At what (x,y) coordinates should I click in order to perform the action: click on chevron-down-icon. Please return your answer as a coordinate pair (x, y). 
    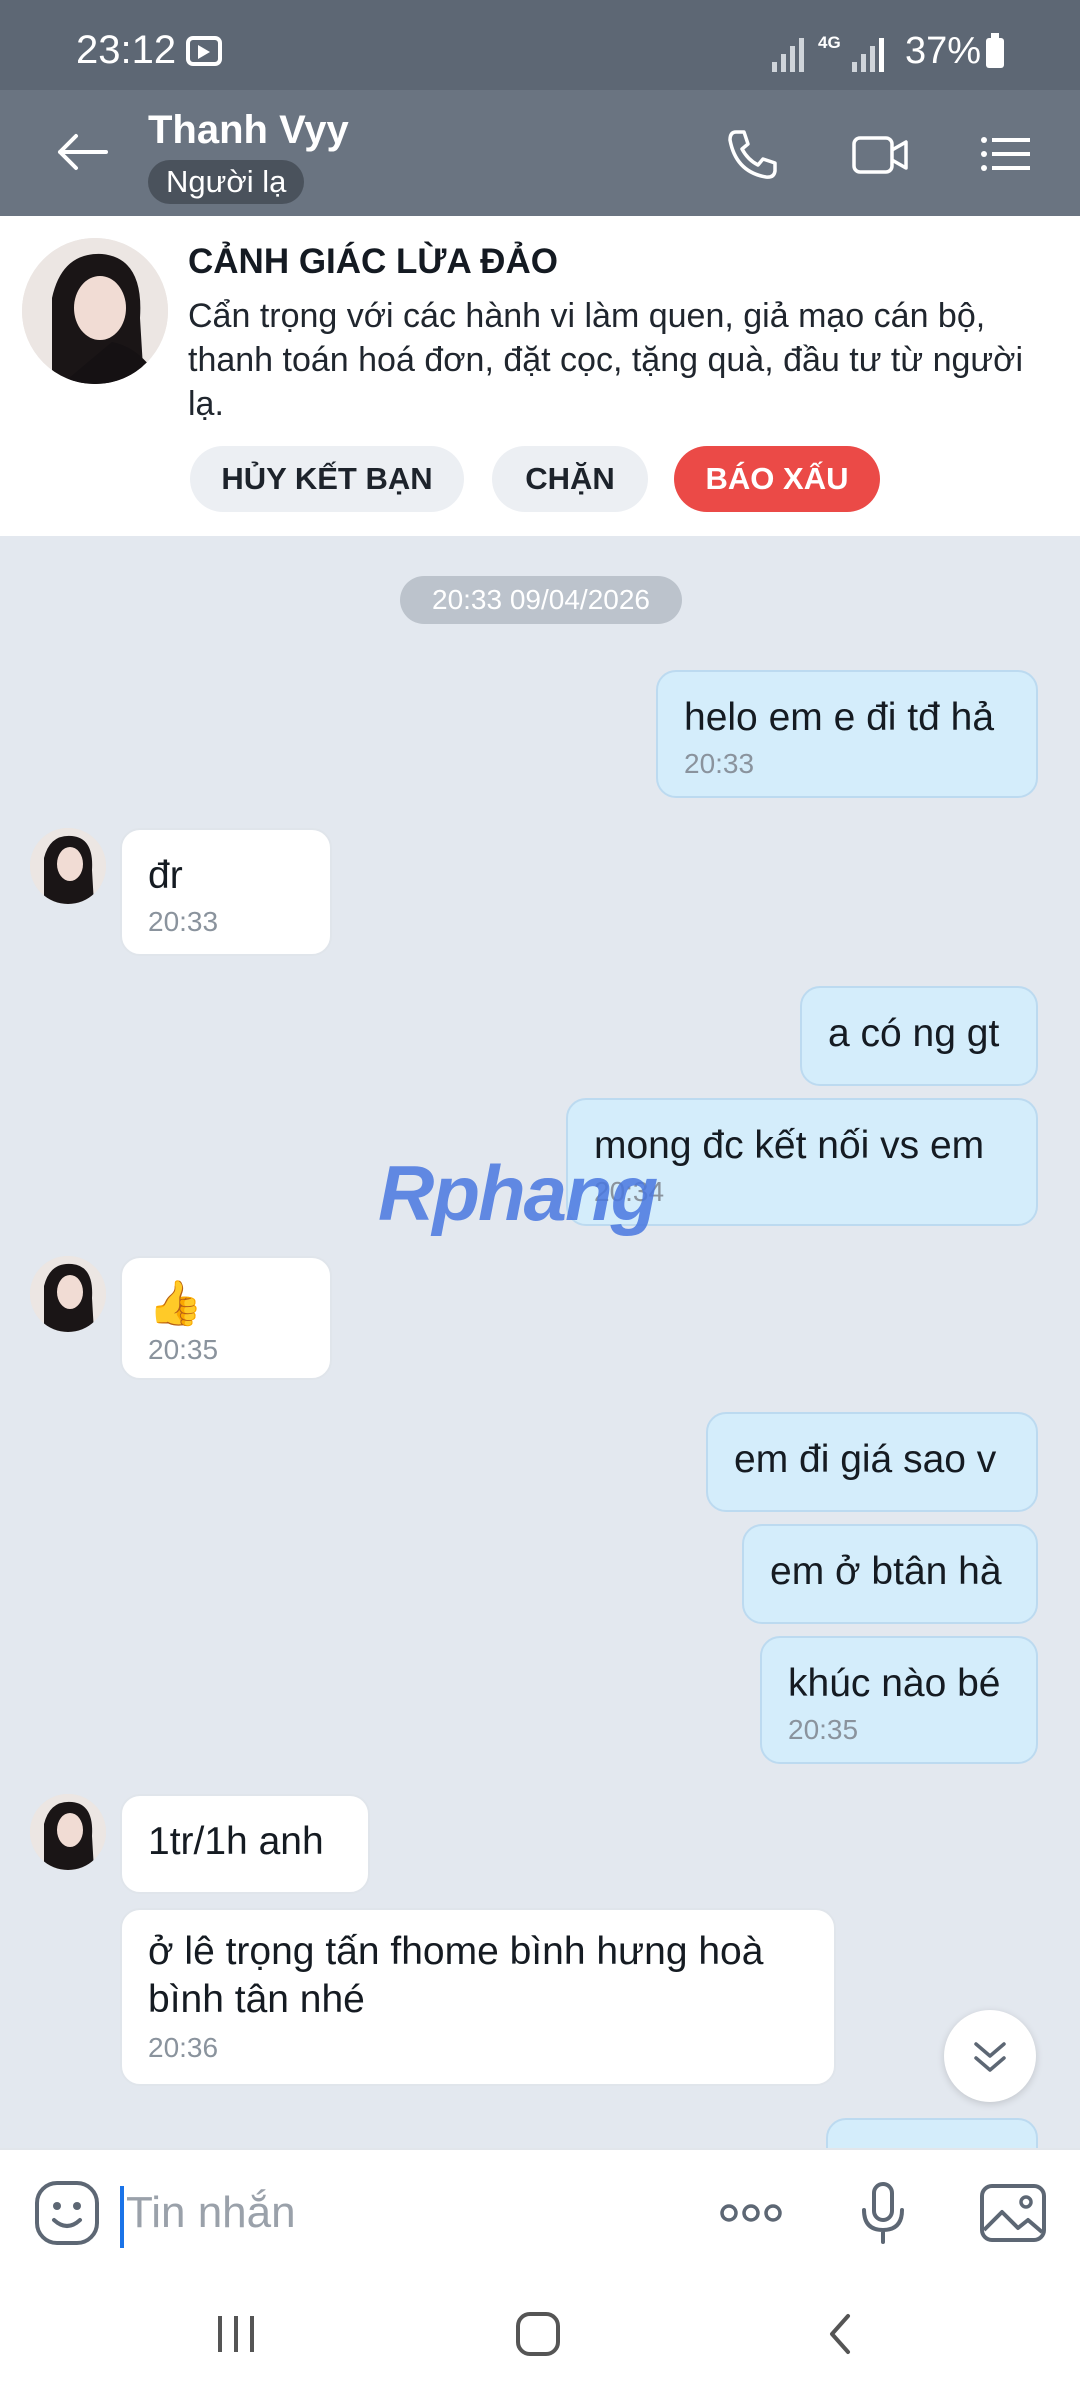
    Looking at the image, I should click on (990, 2057).